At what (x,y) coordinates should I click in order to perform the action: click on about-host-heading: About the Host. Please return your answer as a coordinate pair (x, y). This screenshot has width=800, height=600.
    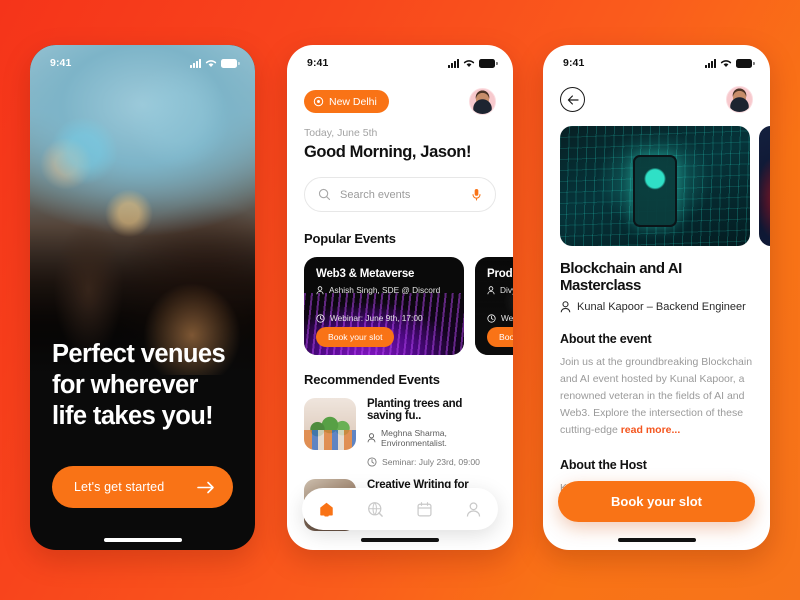
    Looking at the image, I should click on (603, 465).